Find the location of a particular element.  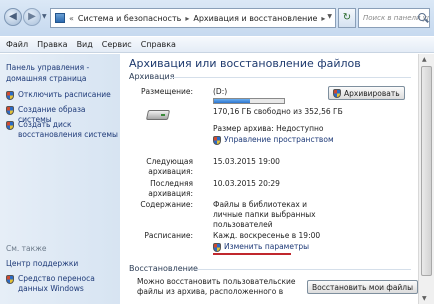

scroll-up-icon: ▲ is located at coordinates (424, 59).